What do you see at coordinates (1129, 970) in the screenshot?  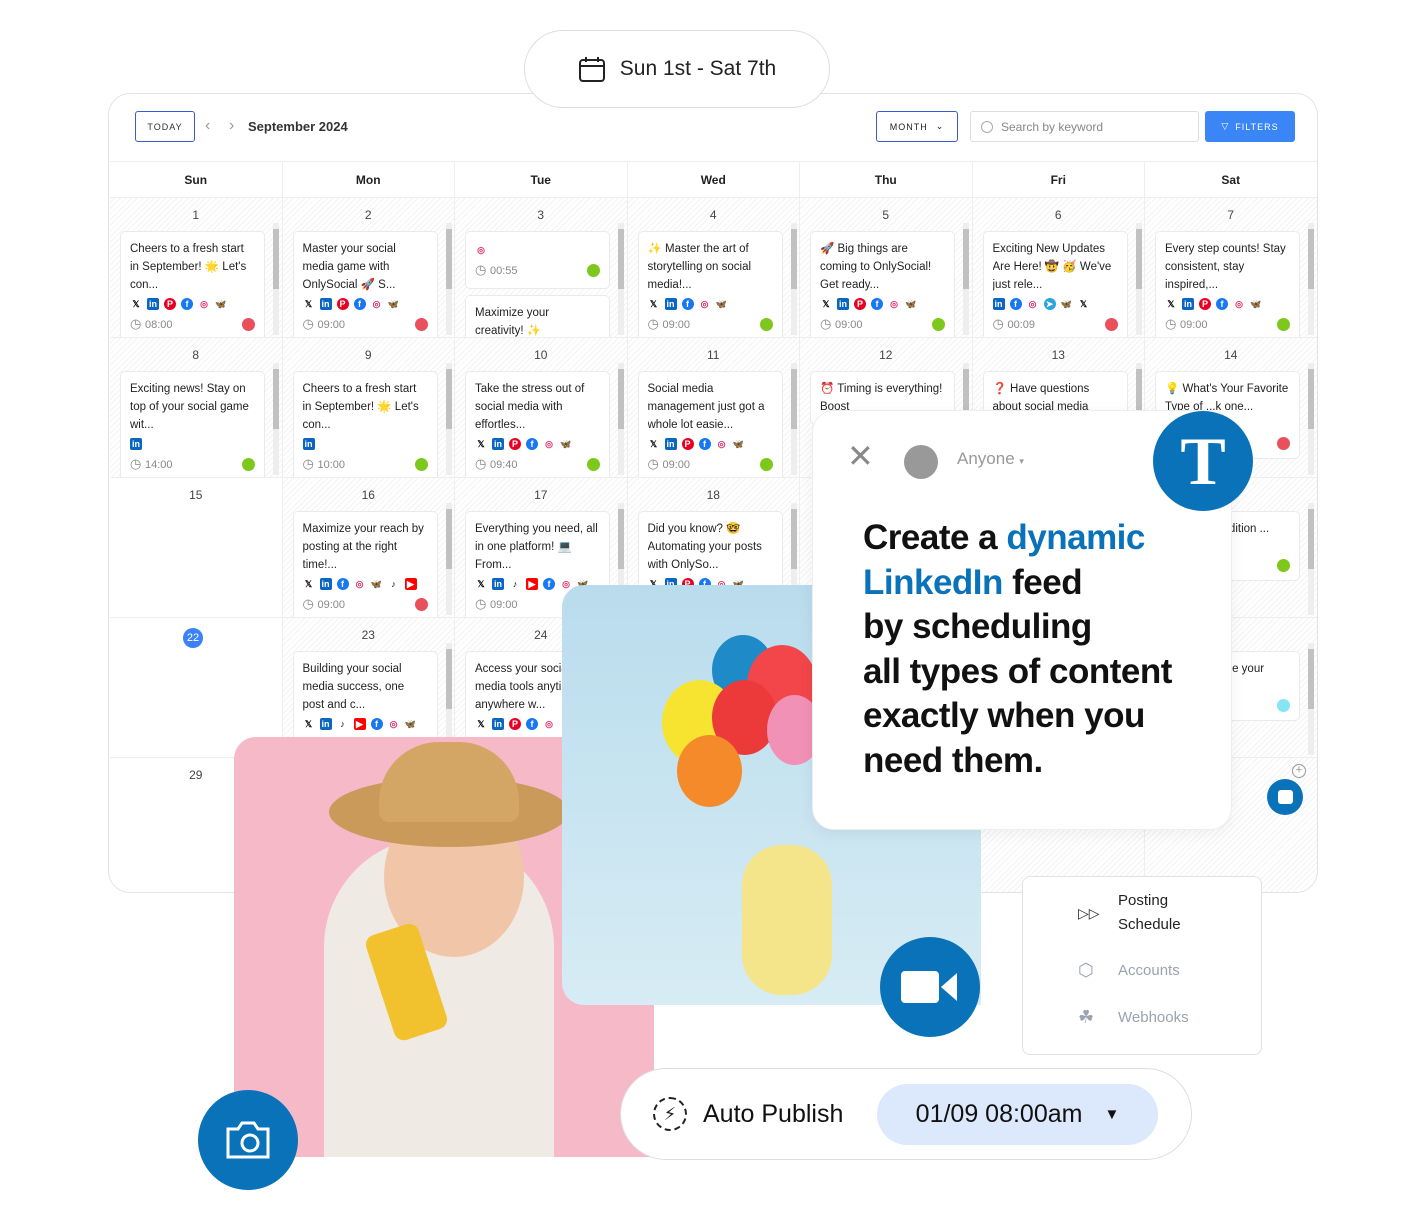 I see `menu-item-accounts: ⬡ Accounts` at bounding box center [1129, 970].